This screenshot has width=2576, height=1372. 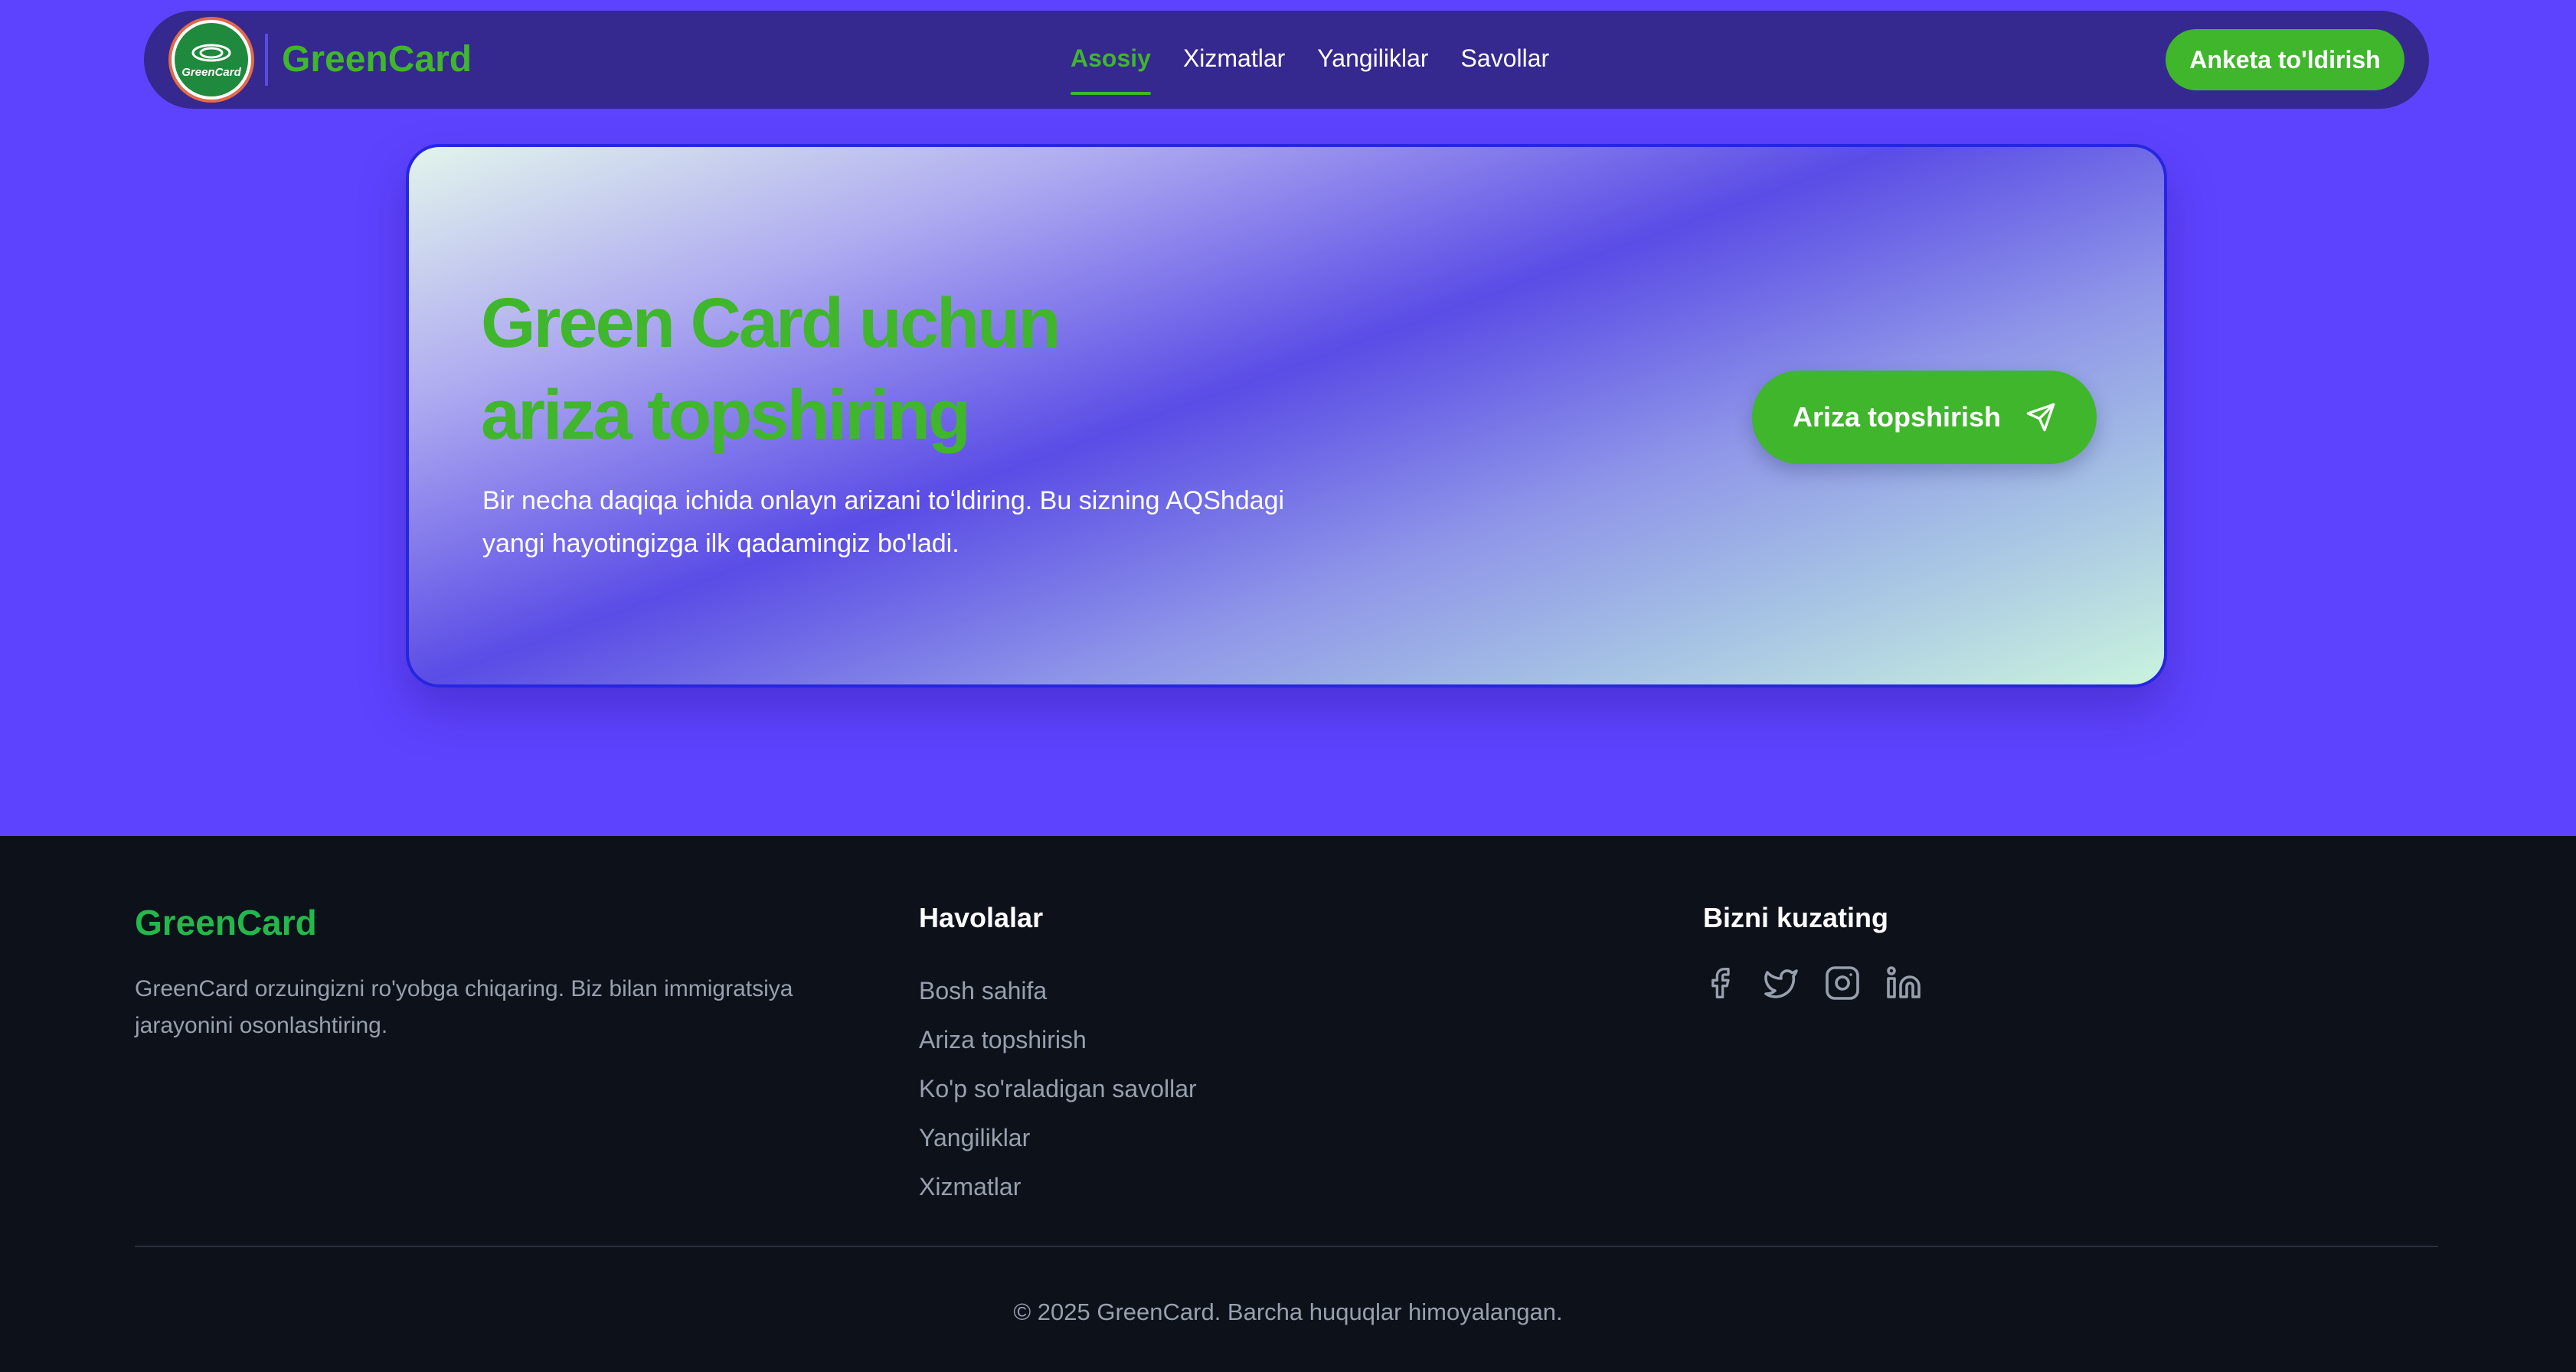 What do you see at coordinates (1505, 64) in the screenshot?
I see `nav-link-savollar: Savollar` at bounding box center [1505, 64].